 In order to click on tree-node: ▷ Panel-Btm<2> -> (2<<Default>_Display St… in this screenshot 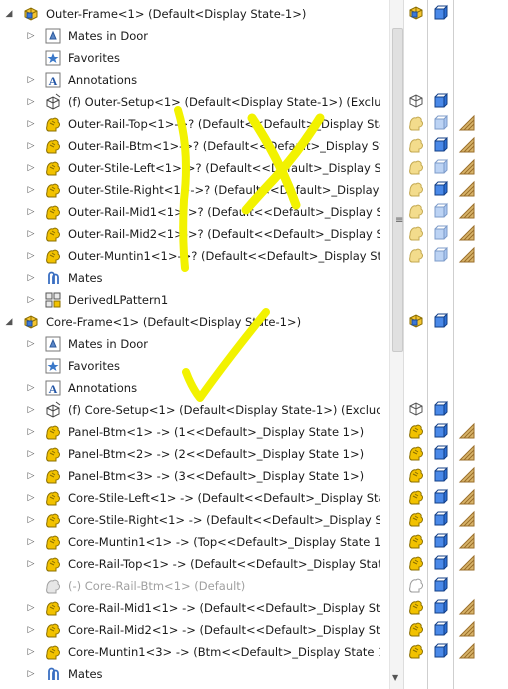, I will do `click(195, 454)`.